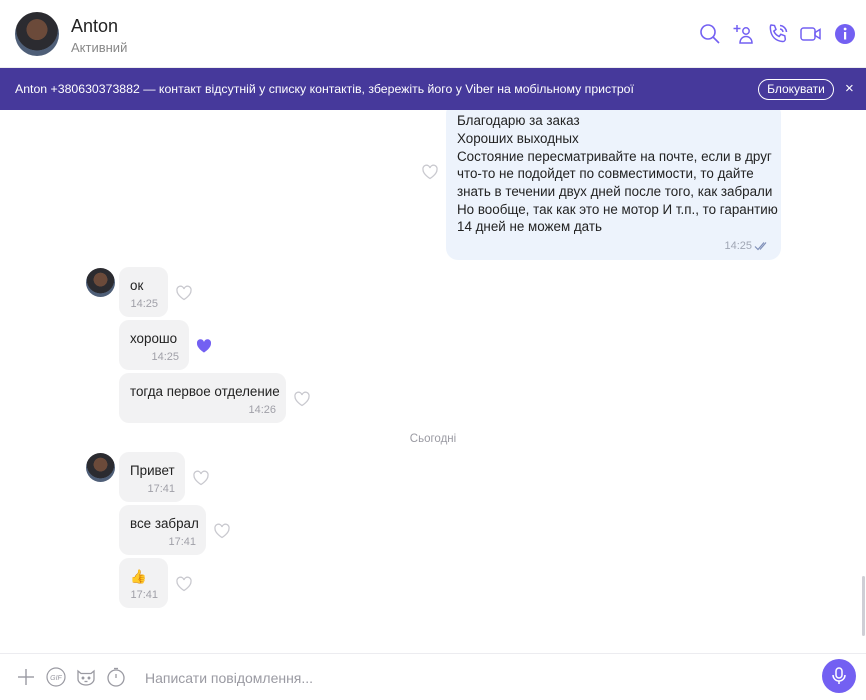 The height and width of the screenshot is (700, 866). What do you see at coordinates (99, 47) in the screenshot?
I see `contact-status: Активний` at bounding box center [99, 47].